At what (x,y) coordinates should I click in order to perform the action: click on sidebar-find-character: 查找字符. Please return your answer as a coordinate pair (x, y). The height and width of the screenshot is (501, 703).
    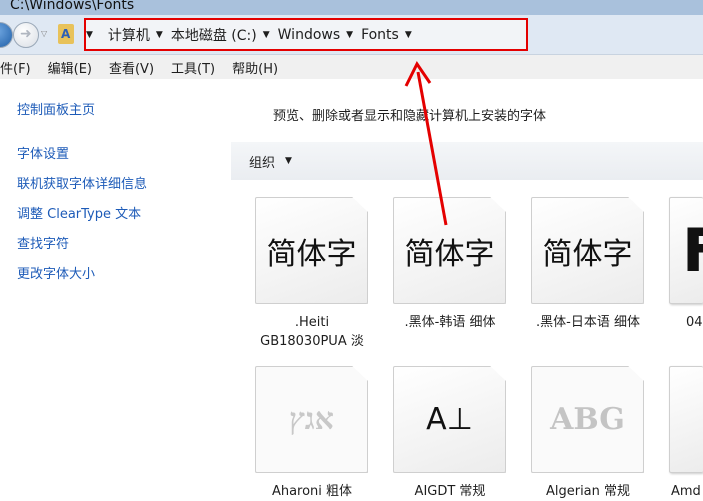
    Looking at the image, I should click on (43, 242).